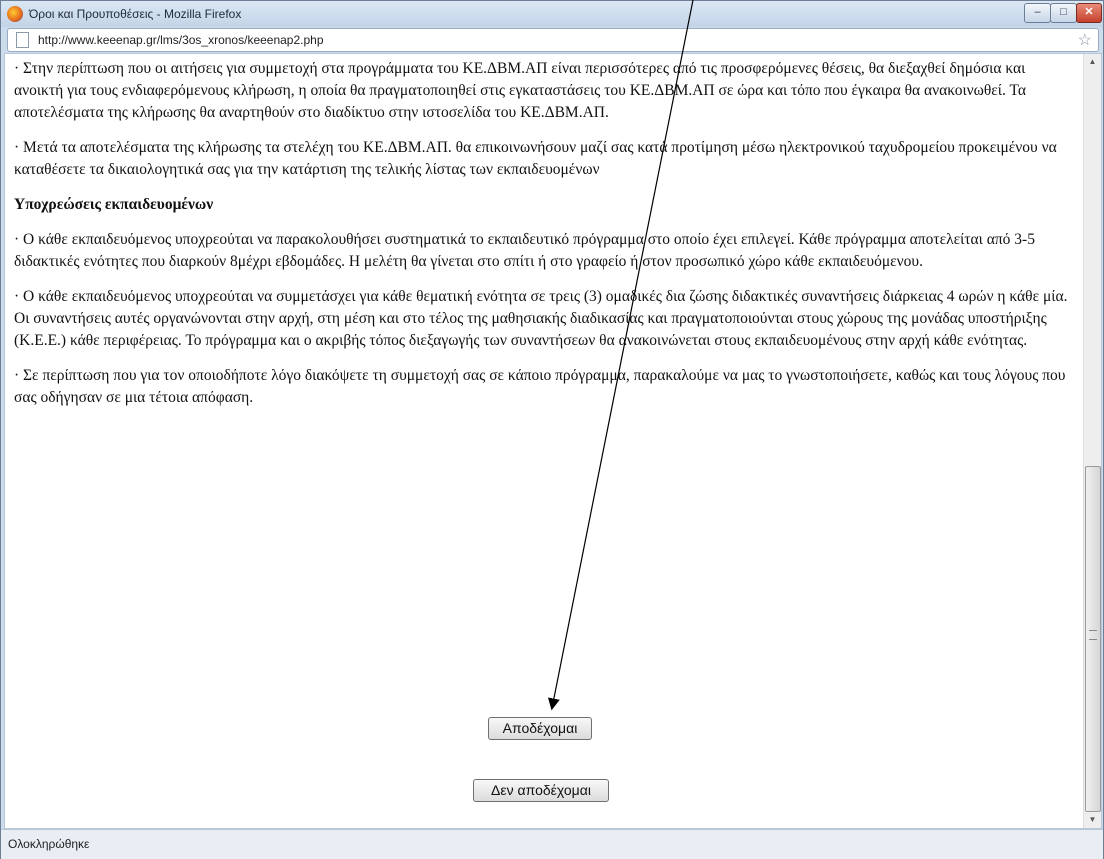 This screenshot has height=859, width=1104. What do you see at coordinates (1092, 441) in the screenshot?
I see `vertical-scrollbar: ▲ ▼` at bounding box center [1092, 441].